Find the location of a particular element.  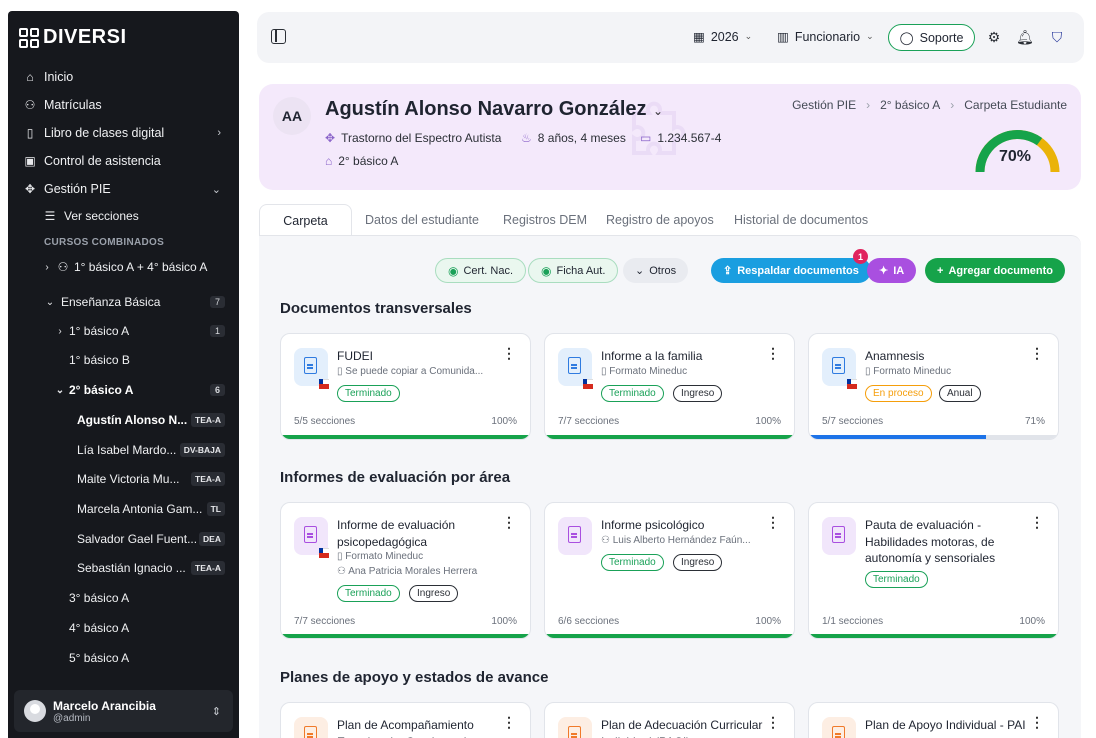

role-select: ▥ Funcionario ⌄ is located at coordinates (825, 37).